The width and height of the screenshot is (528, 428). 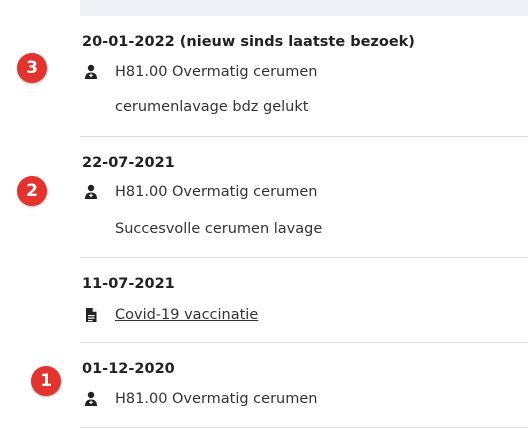 I want to click on entry-date: 01-12-2020, so click(x=128, y=369).